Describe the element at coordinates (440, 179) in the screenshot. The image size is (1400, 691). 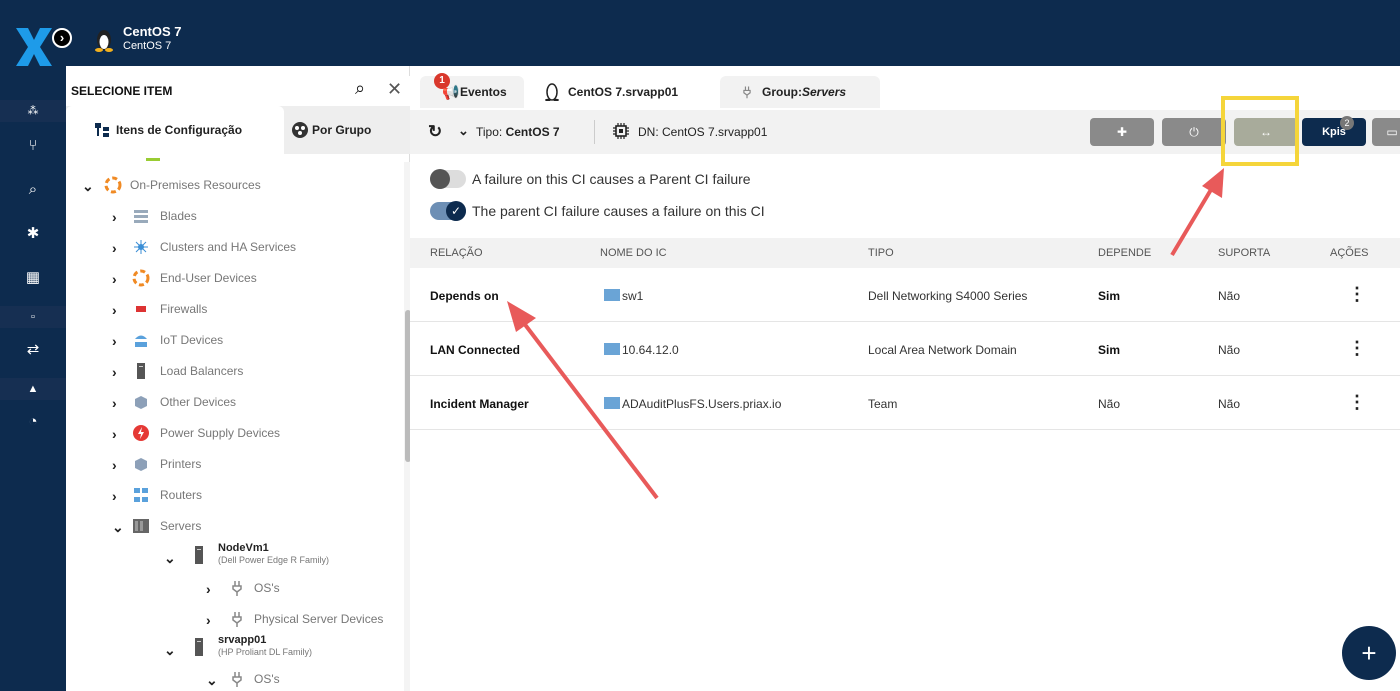
I see `toggle-knob` at that location.